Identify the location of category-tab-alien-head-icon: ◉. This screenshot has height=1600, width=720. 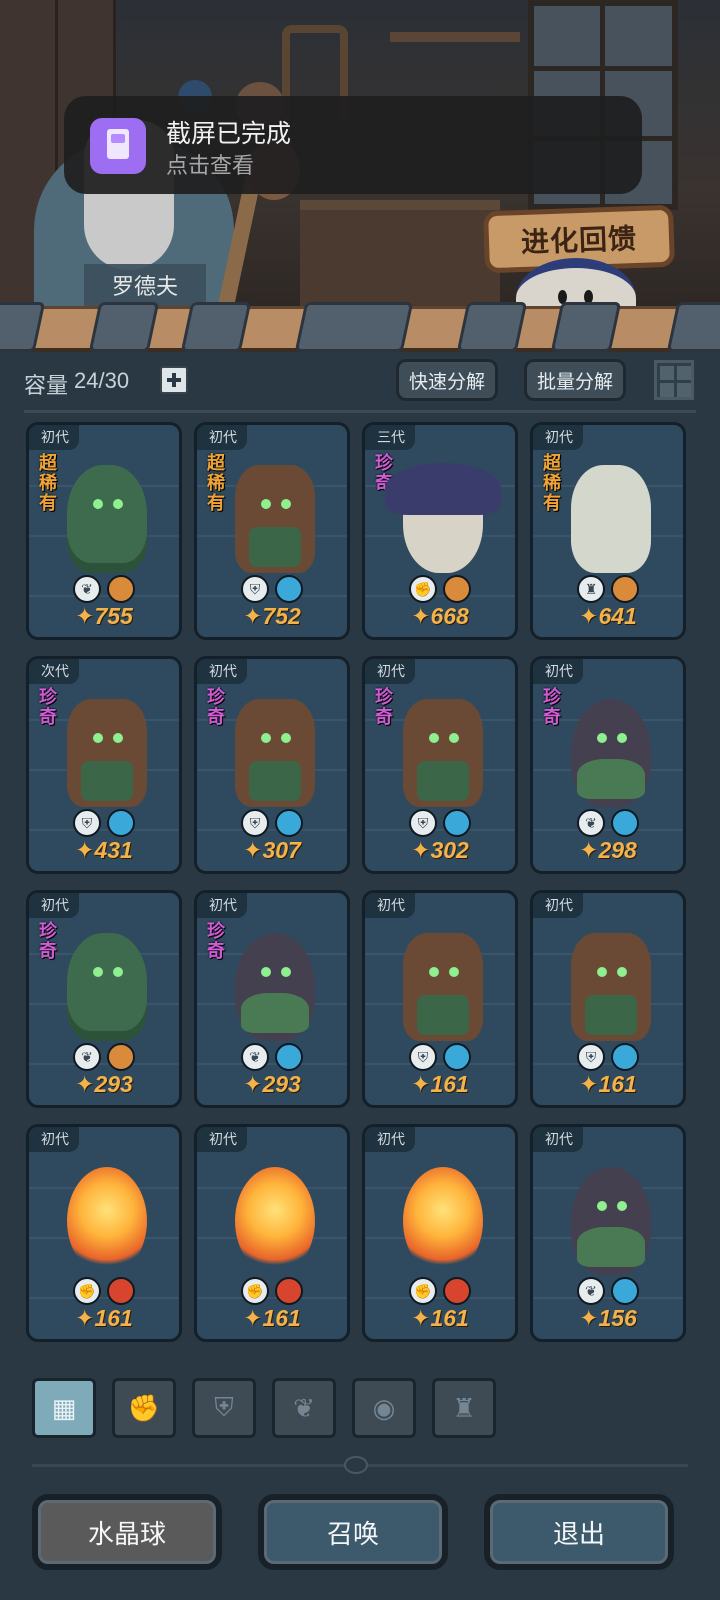
(384, 1408).